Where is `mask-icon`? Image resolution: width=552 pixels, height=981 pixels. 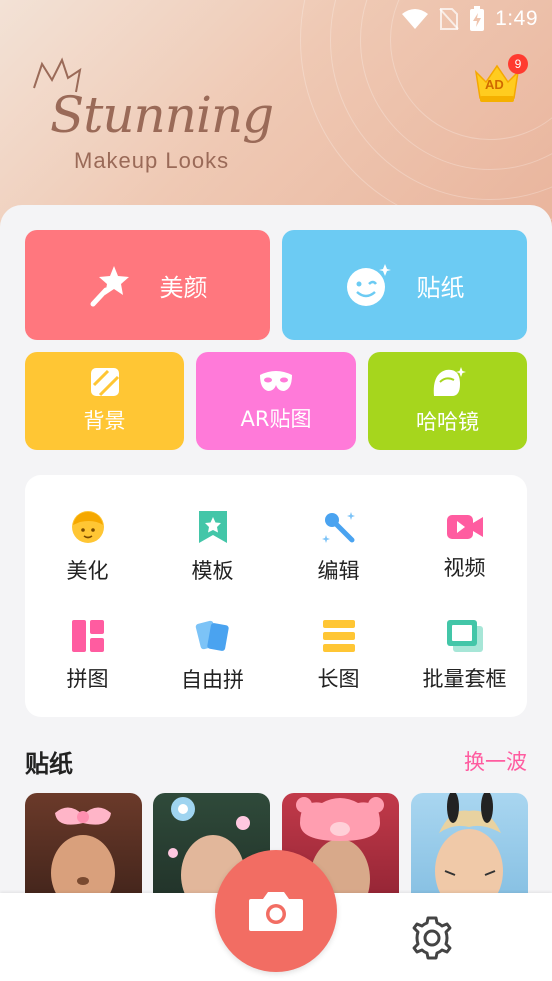 mask-icon is located at coordinates (276, 381).